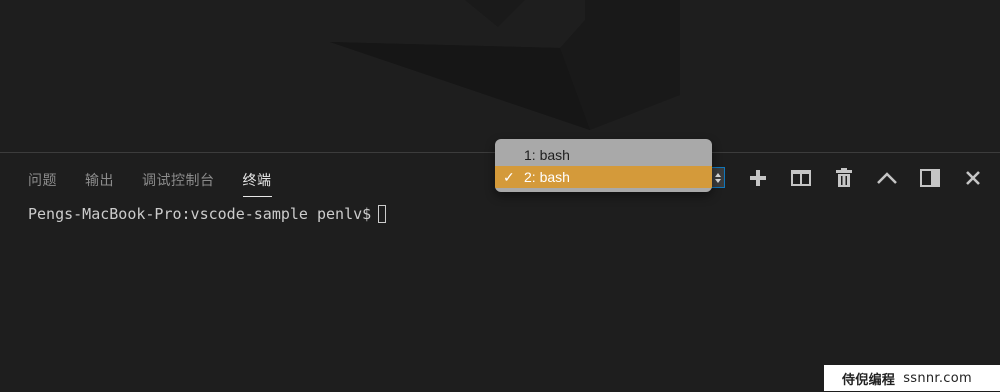 The width and height of the screenshot is (1000, 392). Describe the element at coordinates (505, 65) in the screenshot. I see `vscode-background-logo-icon` at that location.